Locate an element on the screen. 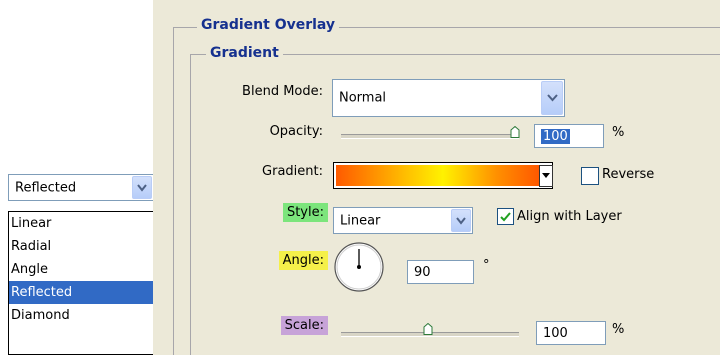  align-with-layer-checkbox is located at coordinates (505, 216).